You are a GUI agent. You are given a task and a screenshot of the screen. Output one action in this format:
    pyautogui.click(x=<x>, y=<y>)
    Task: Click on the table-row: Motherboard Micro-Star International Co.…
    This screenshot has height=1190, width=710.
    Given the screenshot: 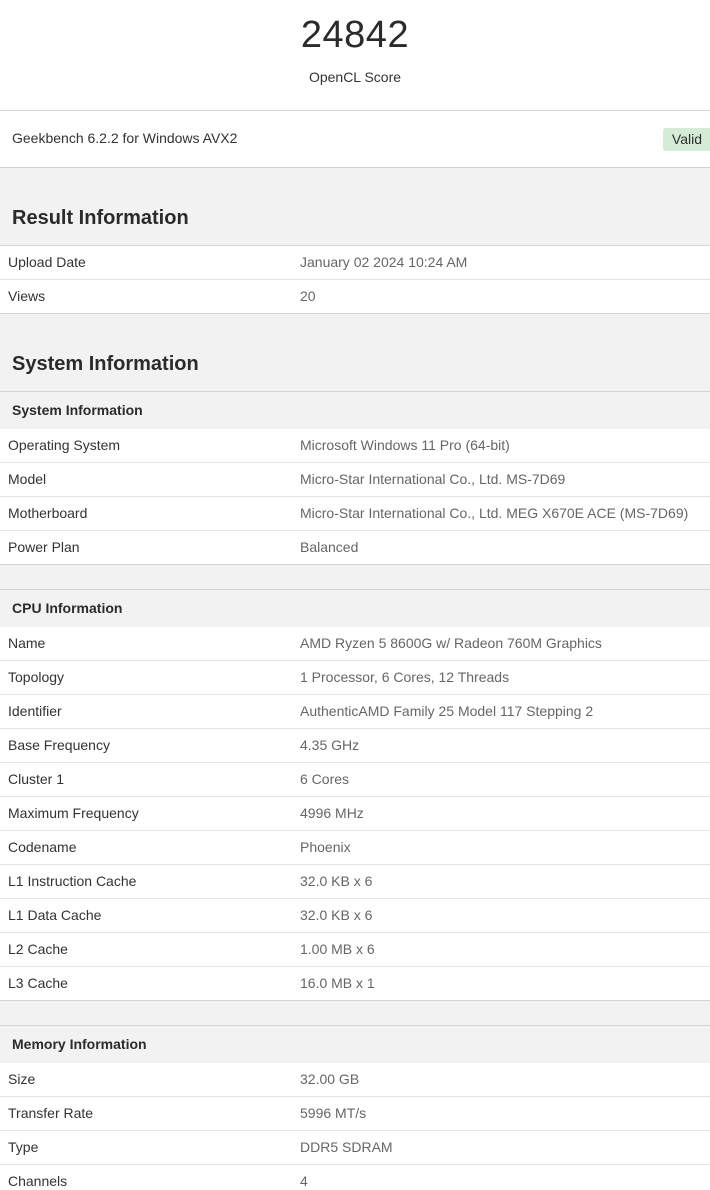 What is the action you would take?
    pyautogui.click(x=355, y=513)
    